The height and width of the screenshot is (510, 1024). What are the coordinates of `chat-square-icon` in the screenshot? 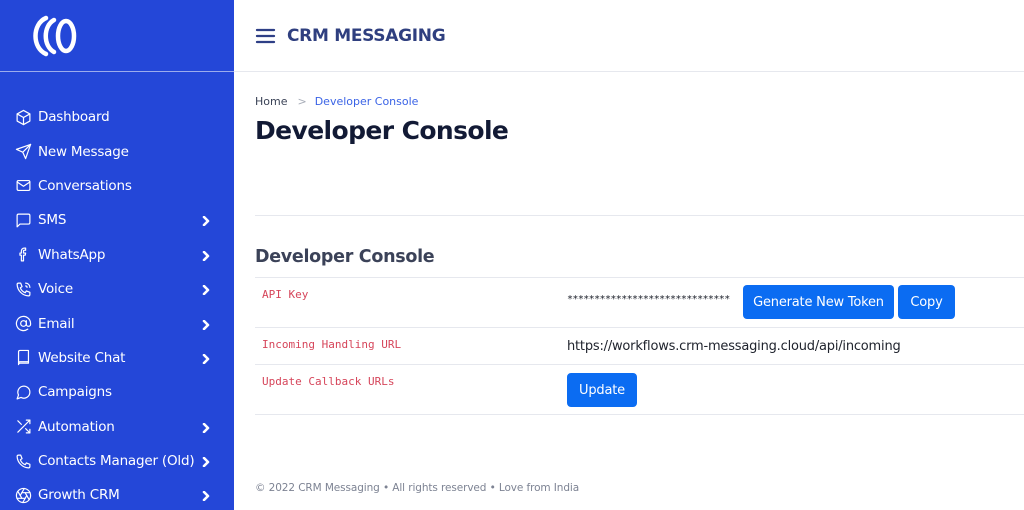 It's located at (23, 220).